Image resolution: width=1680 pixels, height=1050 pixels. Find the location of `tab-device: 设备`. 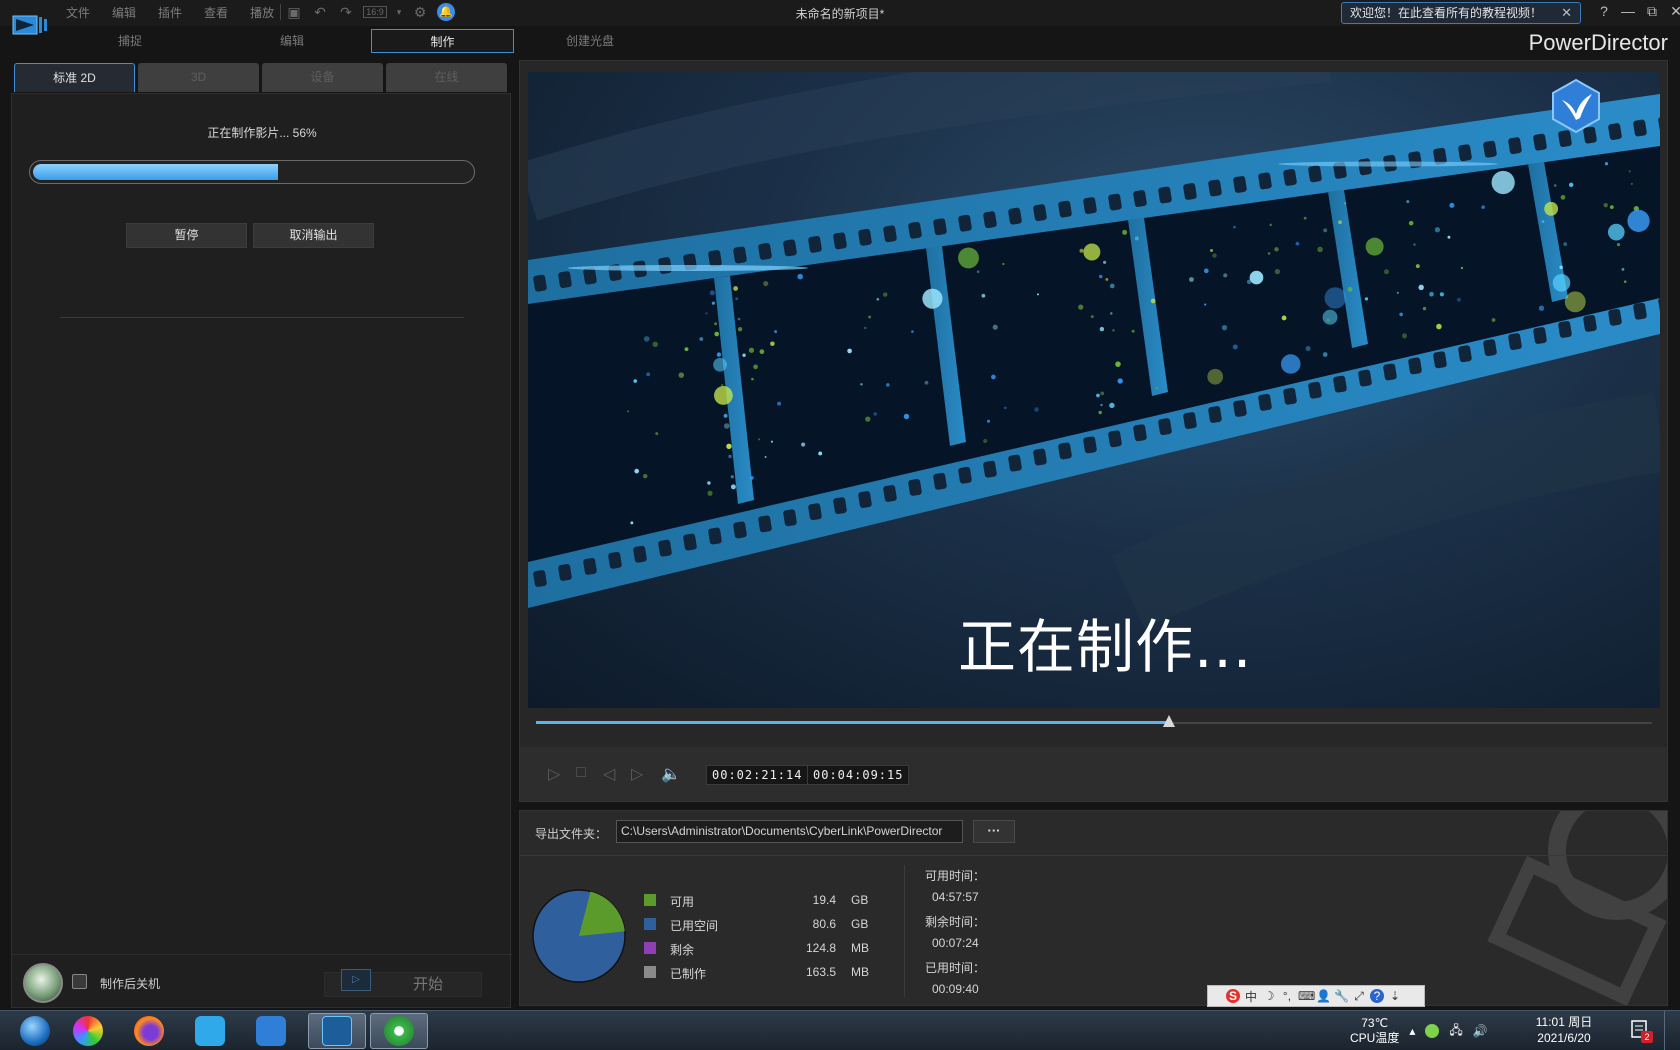

tab-device: 设备 is located at coordinates (322, 77).